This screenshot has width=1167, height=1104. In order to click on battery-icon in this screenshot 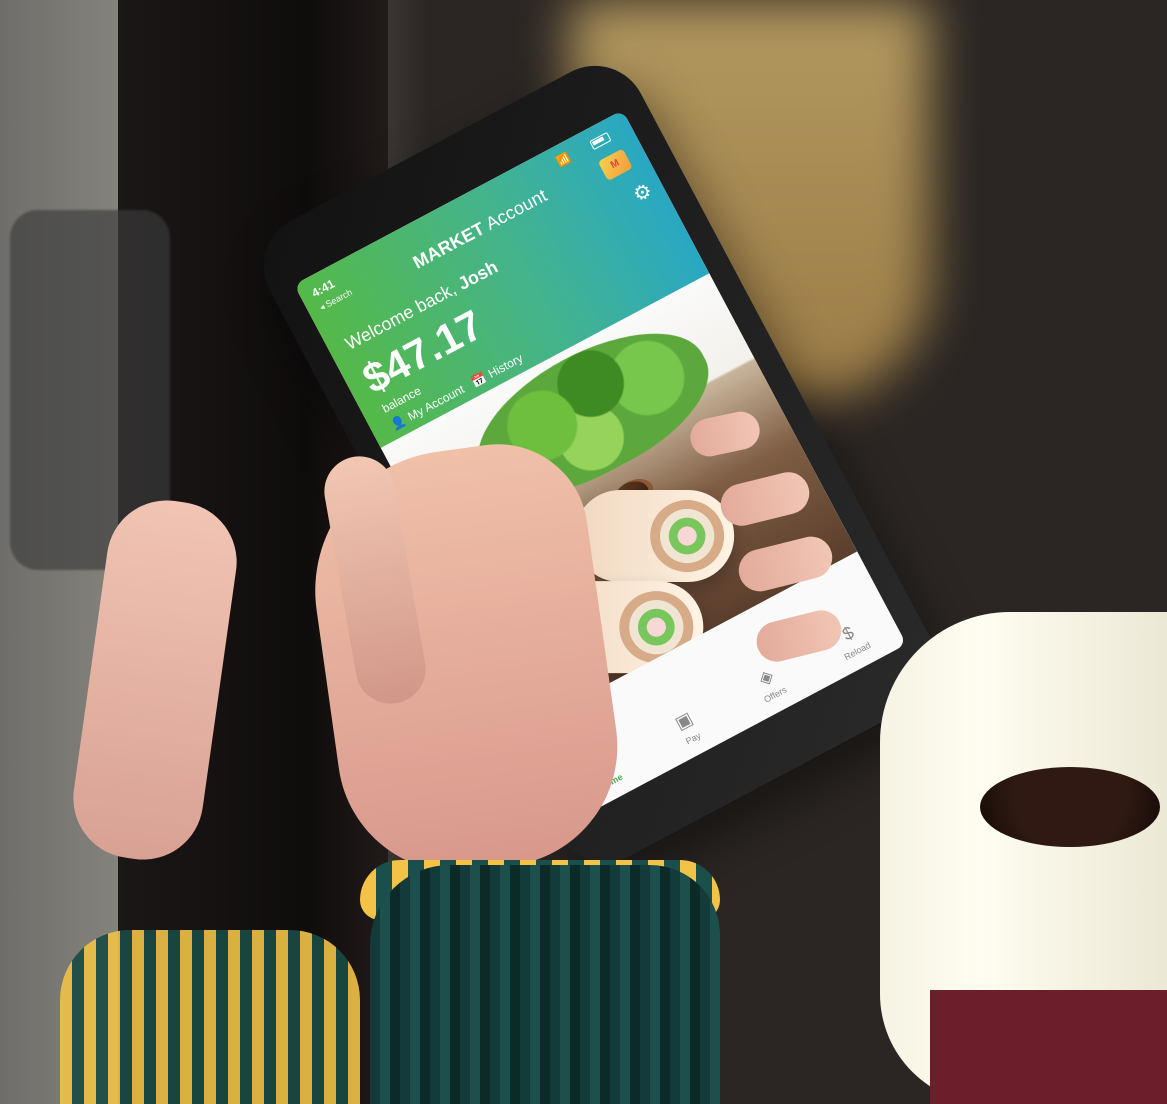, I will do `click(600, 141)`.